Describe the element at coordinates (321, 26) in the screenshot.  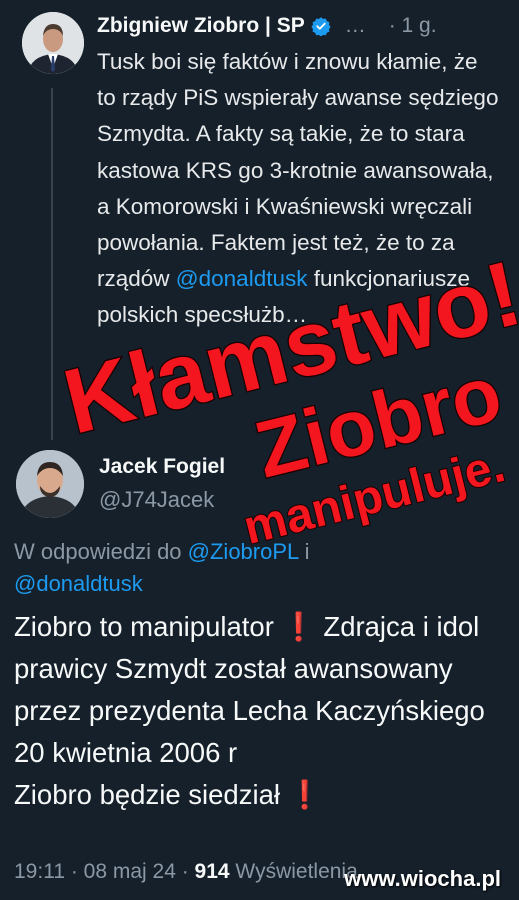
I see `verified-badge-icon` at that location.